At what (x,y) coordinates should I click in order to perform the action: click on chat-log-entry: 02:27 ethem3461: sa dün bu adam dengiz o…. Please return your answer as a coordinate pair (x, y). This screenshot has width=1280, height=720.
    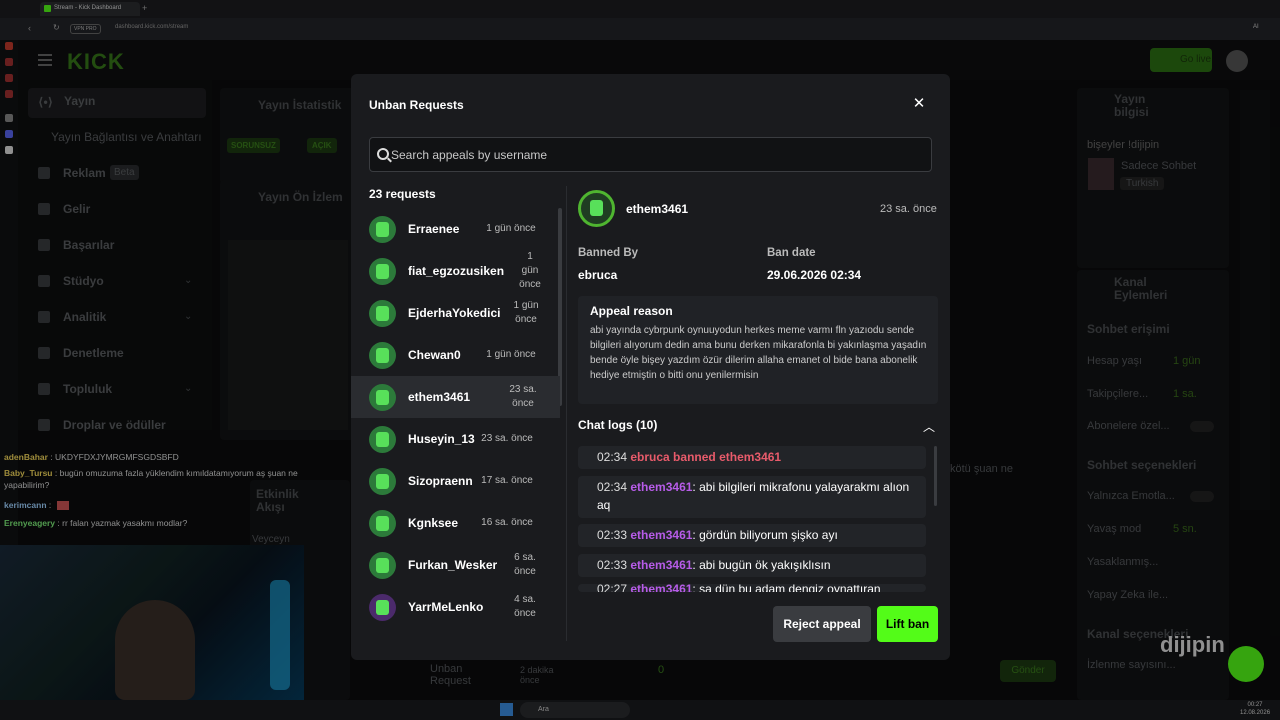
    Looking at the image, I should click on (752, 588).